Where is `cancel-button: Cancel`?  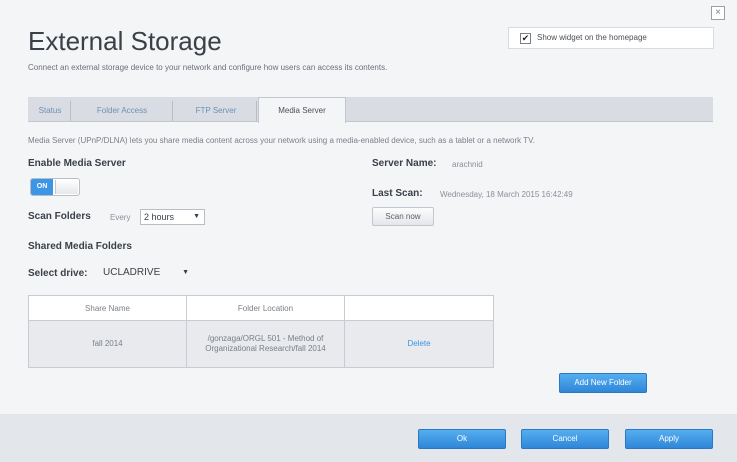 cancel-button: Cancel is located at coordinates (565, 439).